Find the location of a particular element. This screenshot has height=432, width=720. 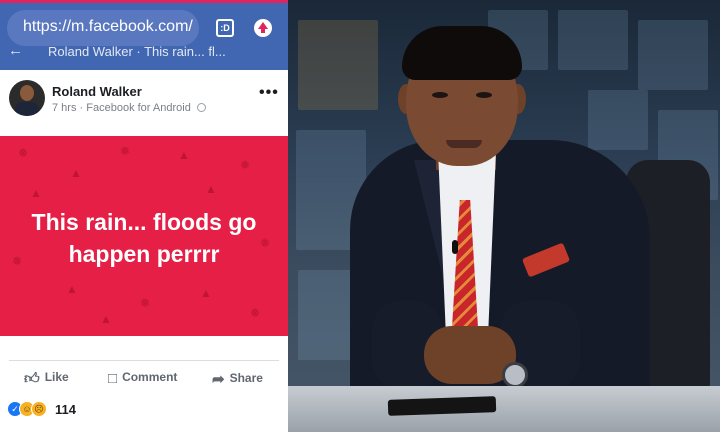

smile is located at coordinates (464, 144).